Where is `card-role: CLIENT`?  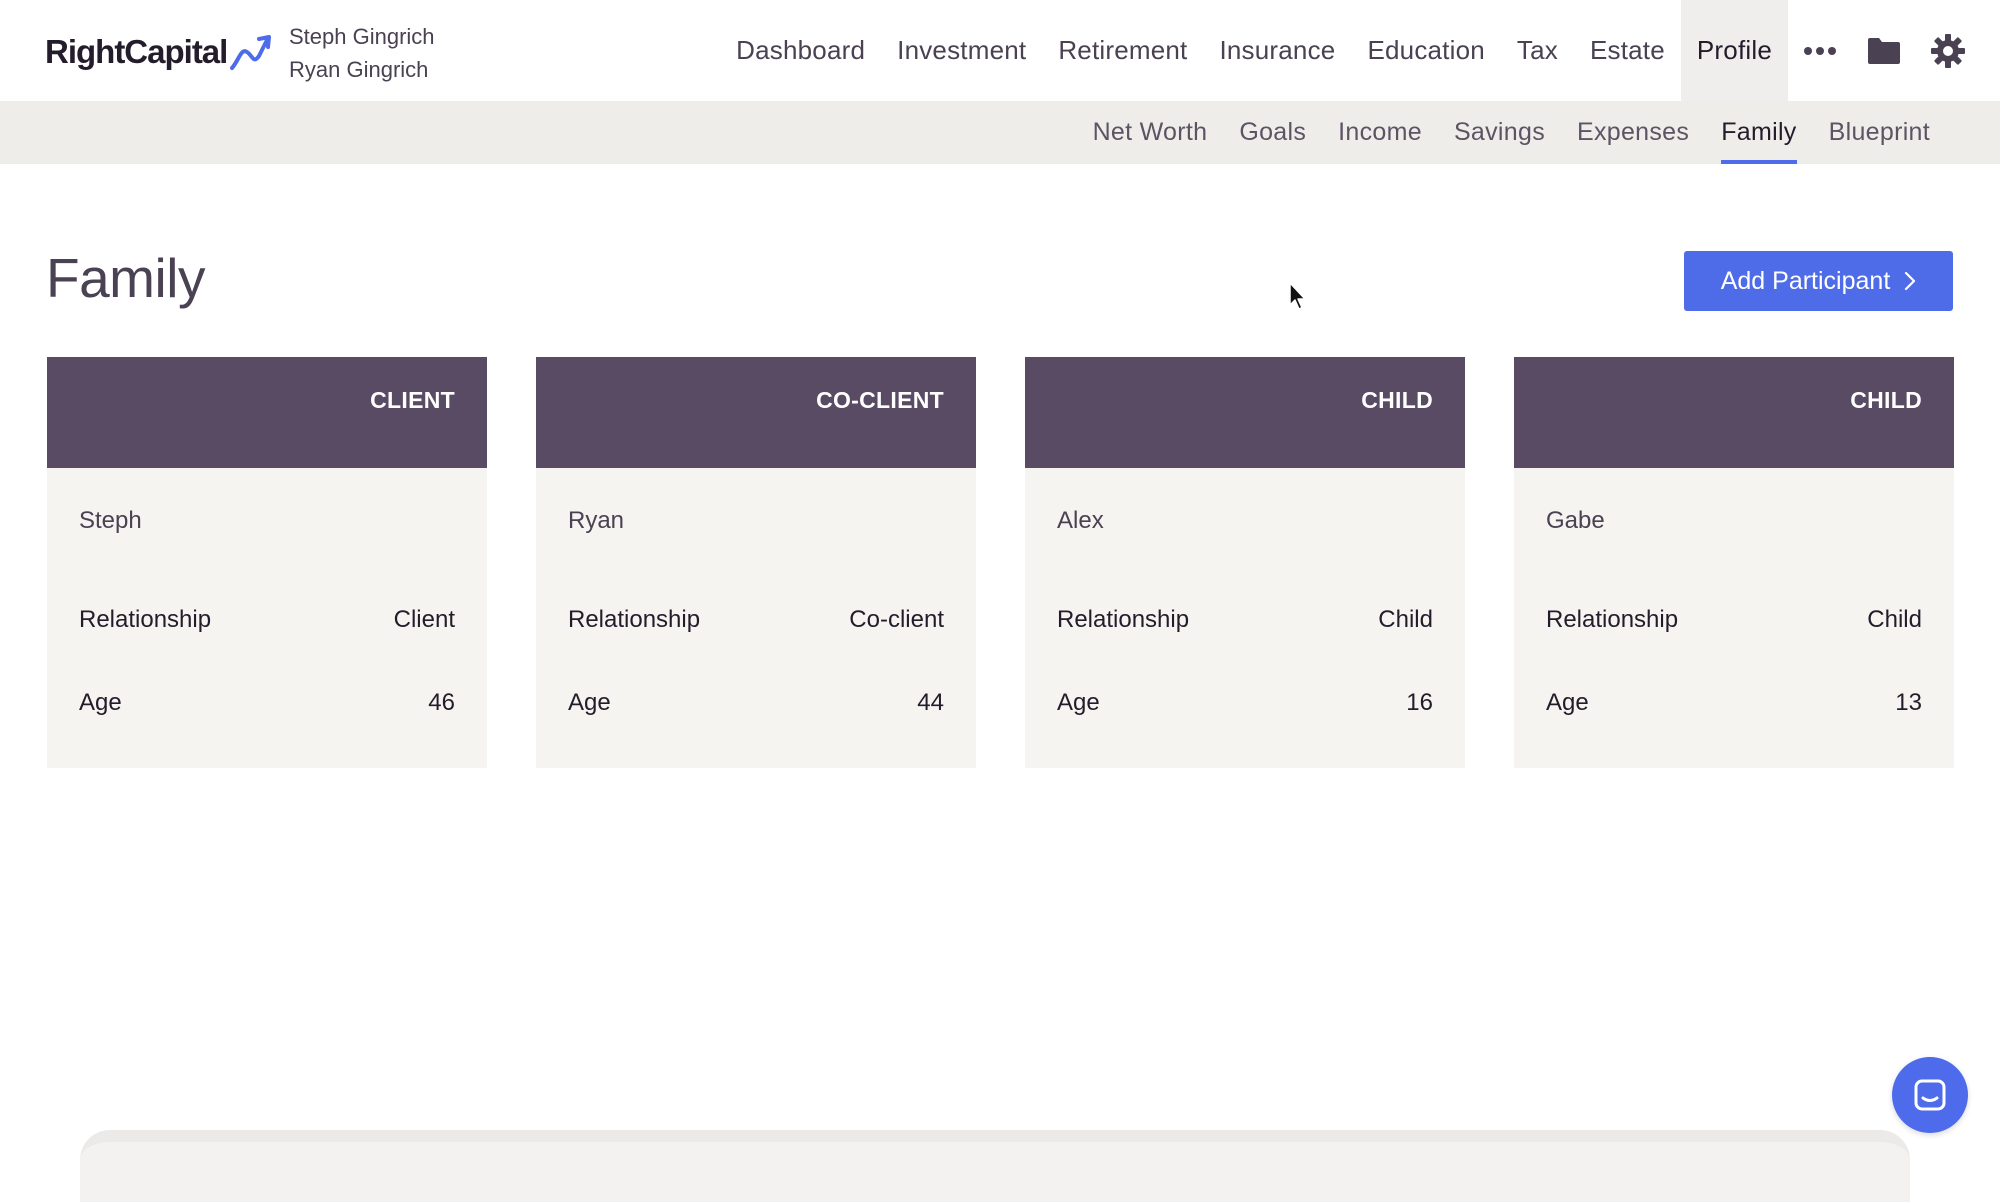 card-role: CLIENT is located at coordinates (267, 412).